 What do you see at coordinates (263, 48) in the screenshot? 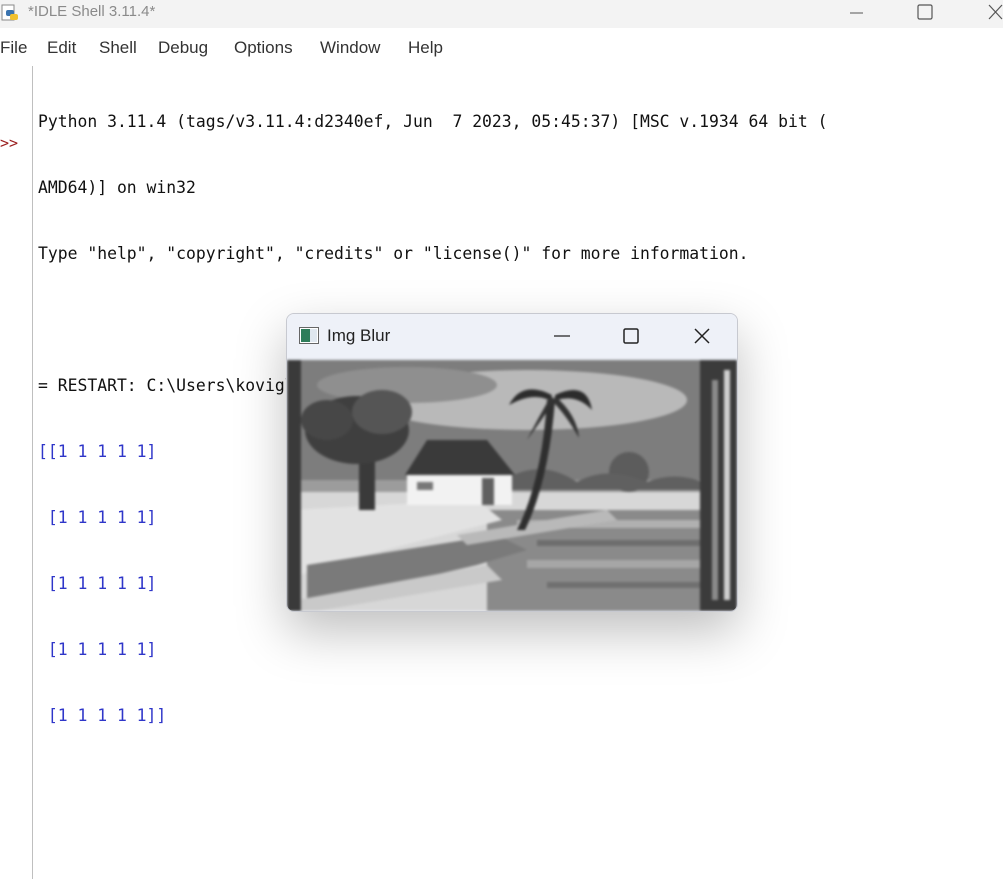
I see `menu-options: Options` at bounding box center [263, 48].